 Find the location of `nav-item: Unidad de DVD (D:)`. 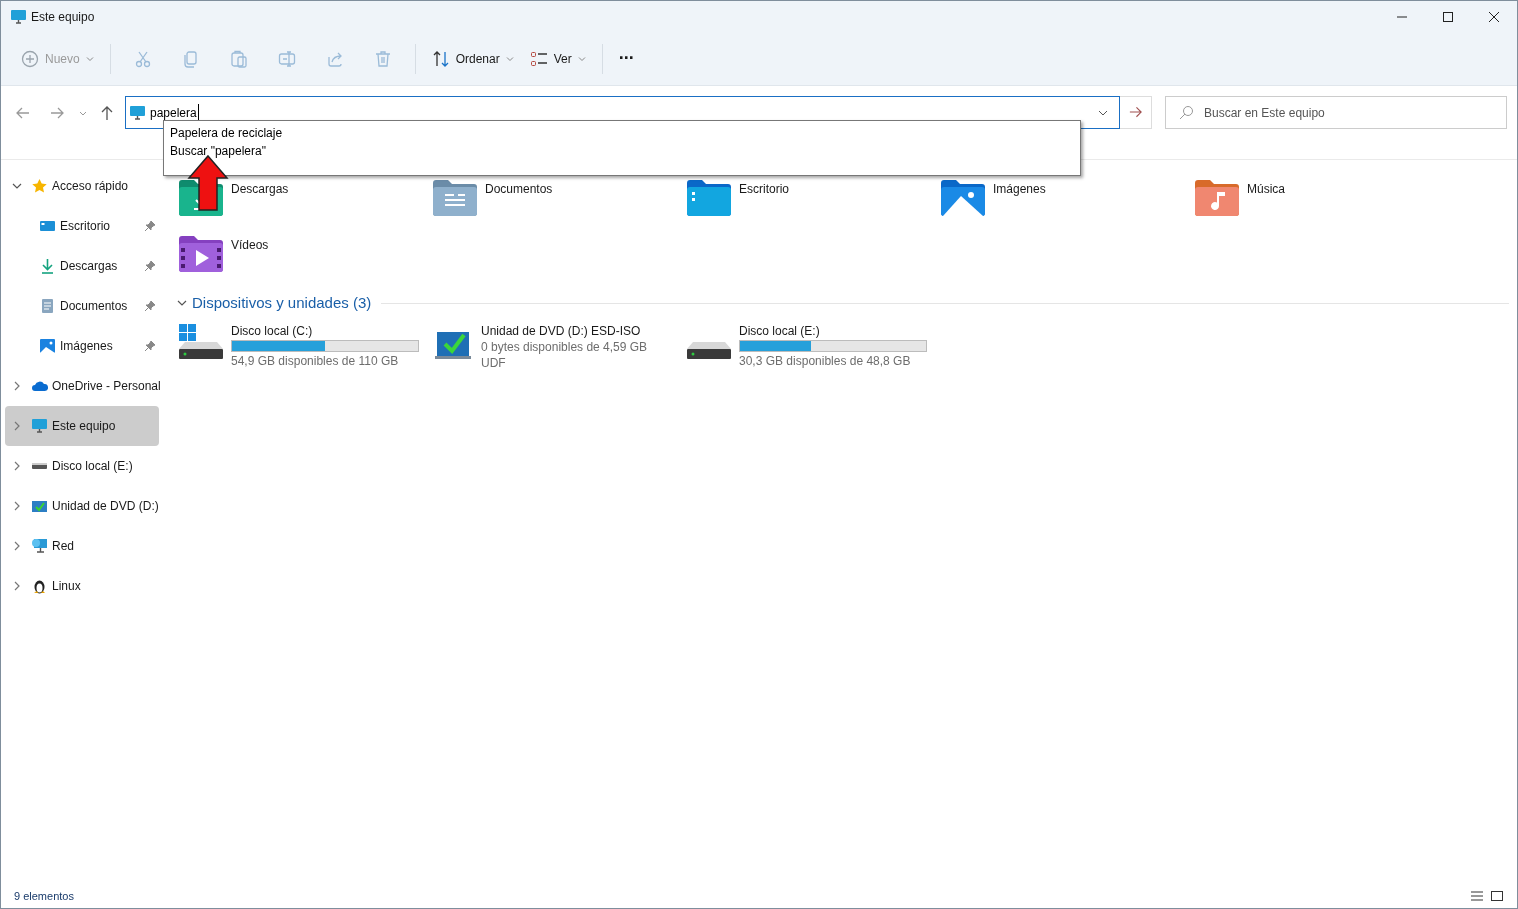

nav-item: Unidad de DVD (D:) is located at coordinates (82, 506).